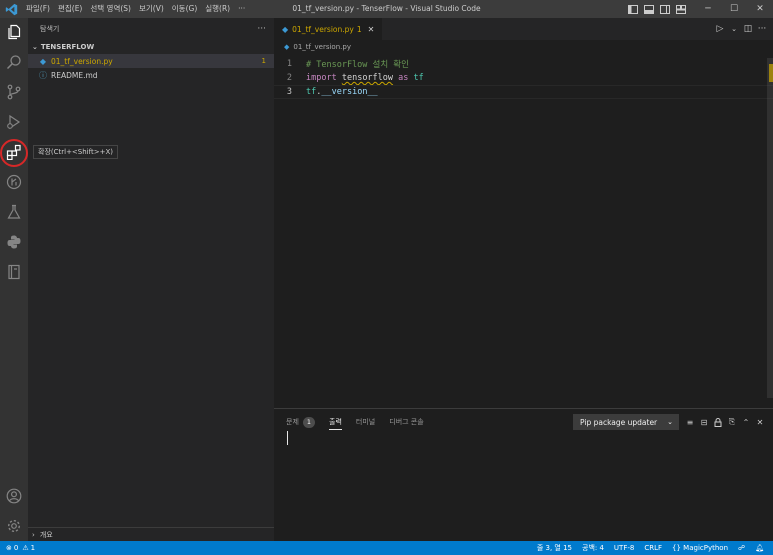 The height and width of the screenshot is (555, 773). I want to click on open-editor-icon: ⎘, so click(732, 422).